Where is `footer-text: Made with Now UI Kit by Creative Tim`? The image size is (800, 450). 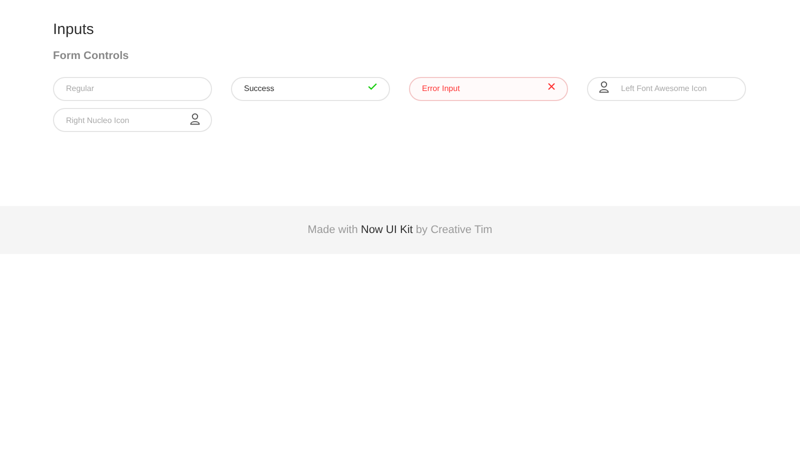
footer-text: Made with Now UI Kit by Creative Tim is located at coordinates (400, 230).